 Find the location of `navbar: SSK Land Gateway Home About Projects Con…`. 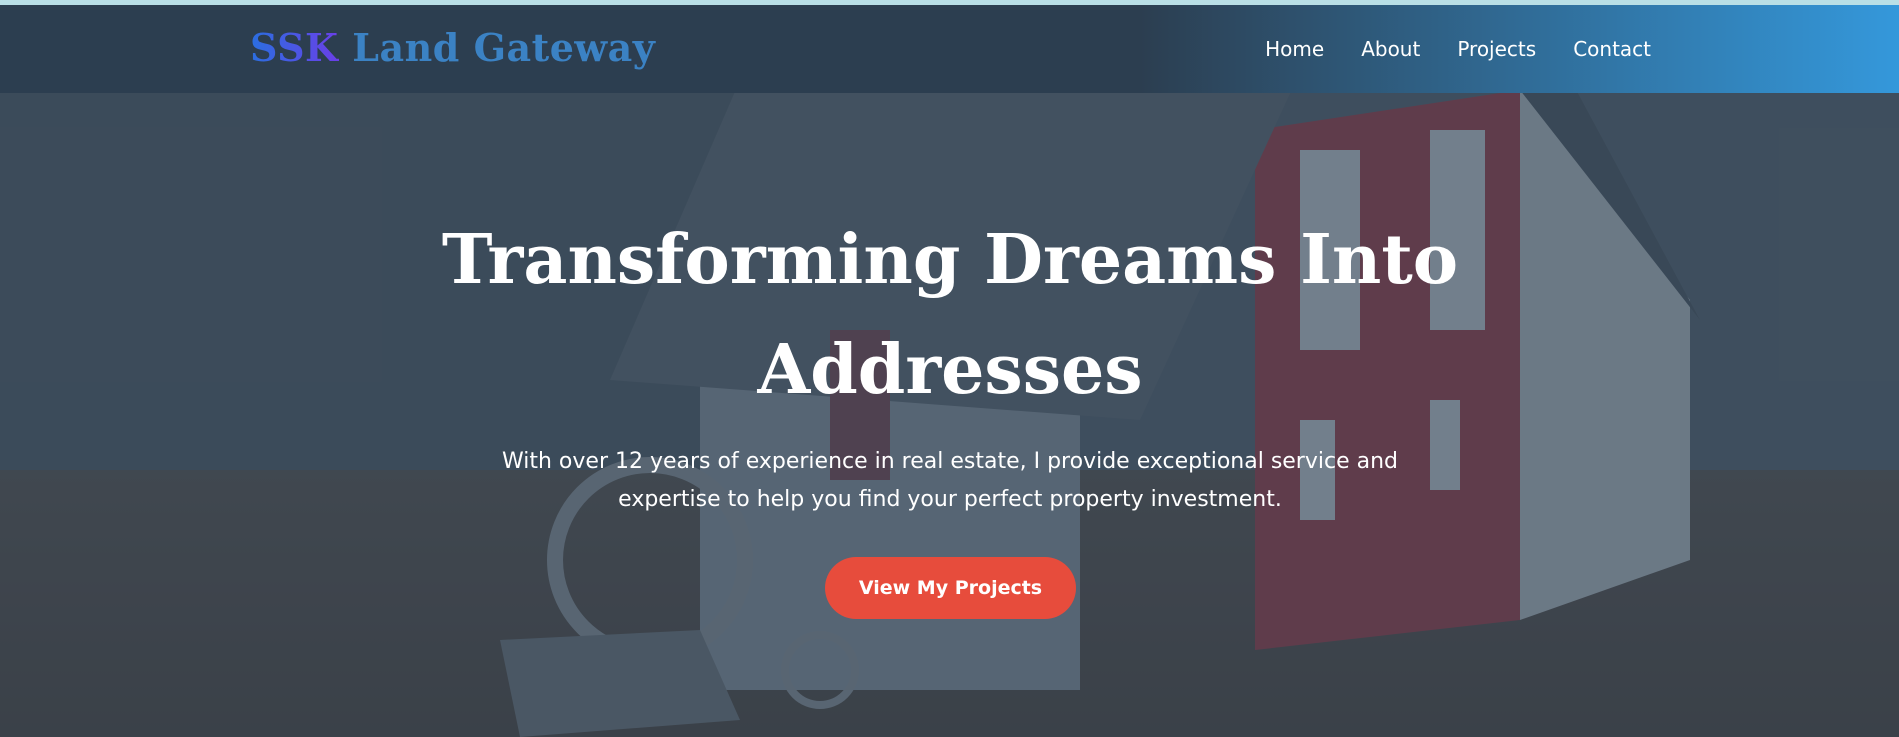

navbar: SSK Land Gateway Home About Projects Con… is located at coordinates (949, 49).